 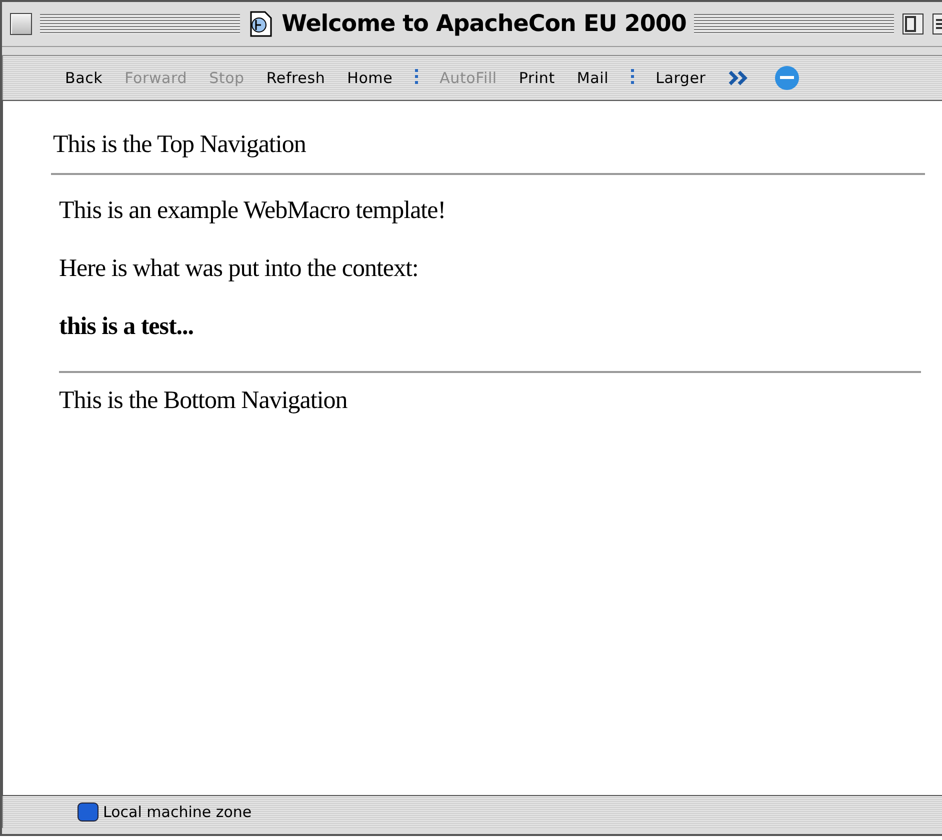 I want to click on collapse-icon, so click(x=913, y=24).